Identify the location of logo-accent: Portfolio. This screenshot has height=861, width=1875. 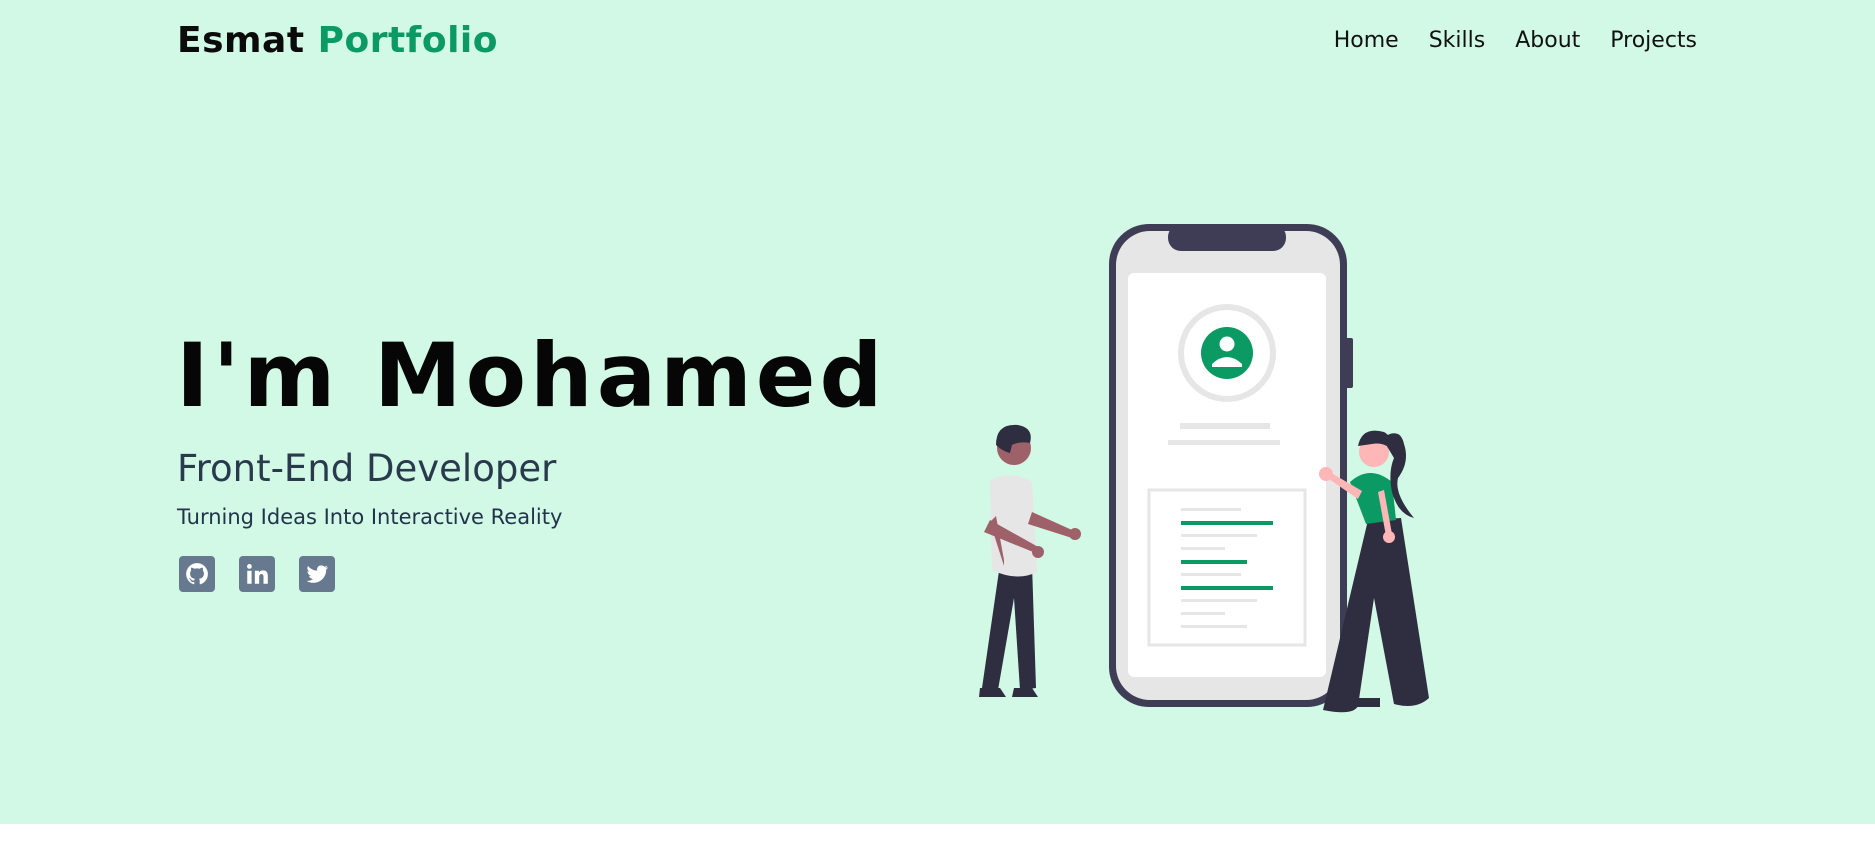
(407, 40).